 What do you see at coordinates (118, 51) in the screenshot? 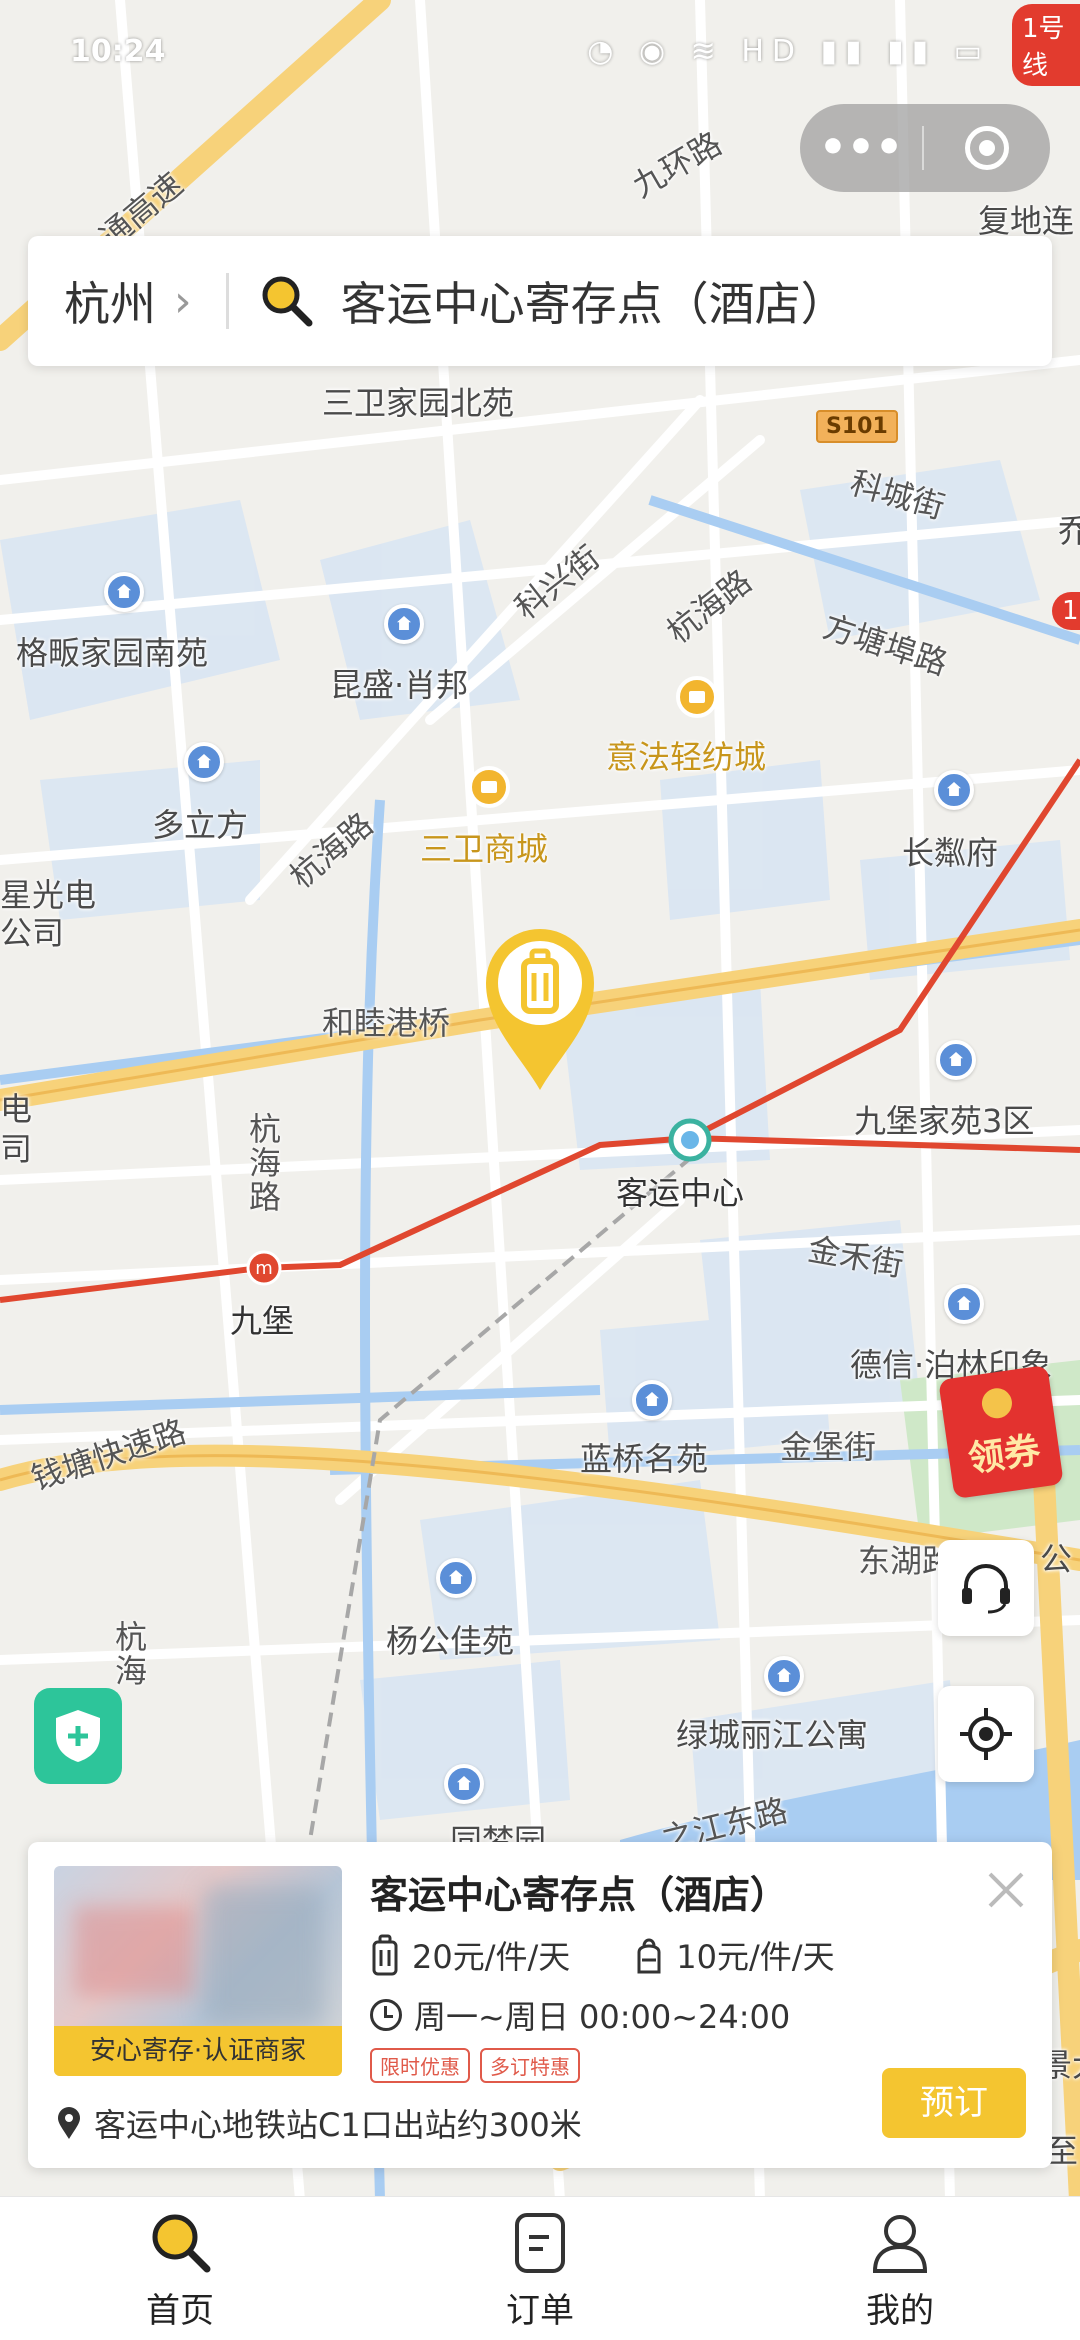
I see `status-time: 10:24` at bounding box center [118, 51].